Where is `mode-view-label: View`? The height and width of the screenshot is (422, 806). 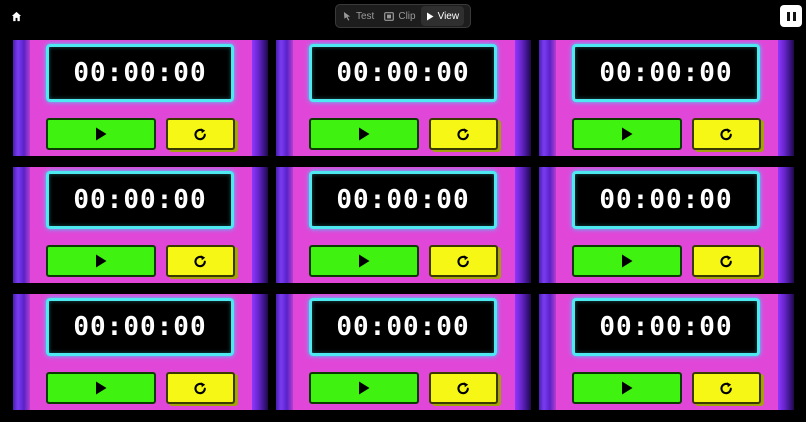
mode-view-label: View is located at coordinates (448, 16).